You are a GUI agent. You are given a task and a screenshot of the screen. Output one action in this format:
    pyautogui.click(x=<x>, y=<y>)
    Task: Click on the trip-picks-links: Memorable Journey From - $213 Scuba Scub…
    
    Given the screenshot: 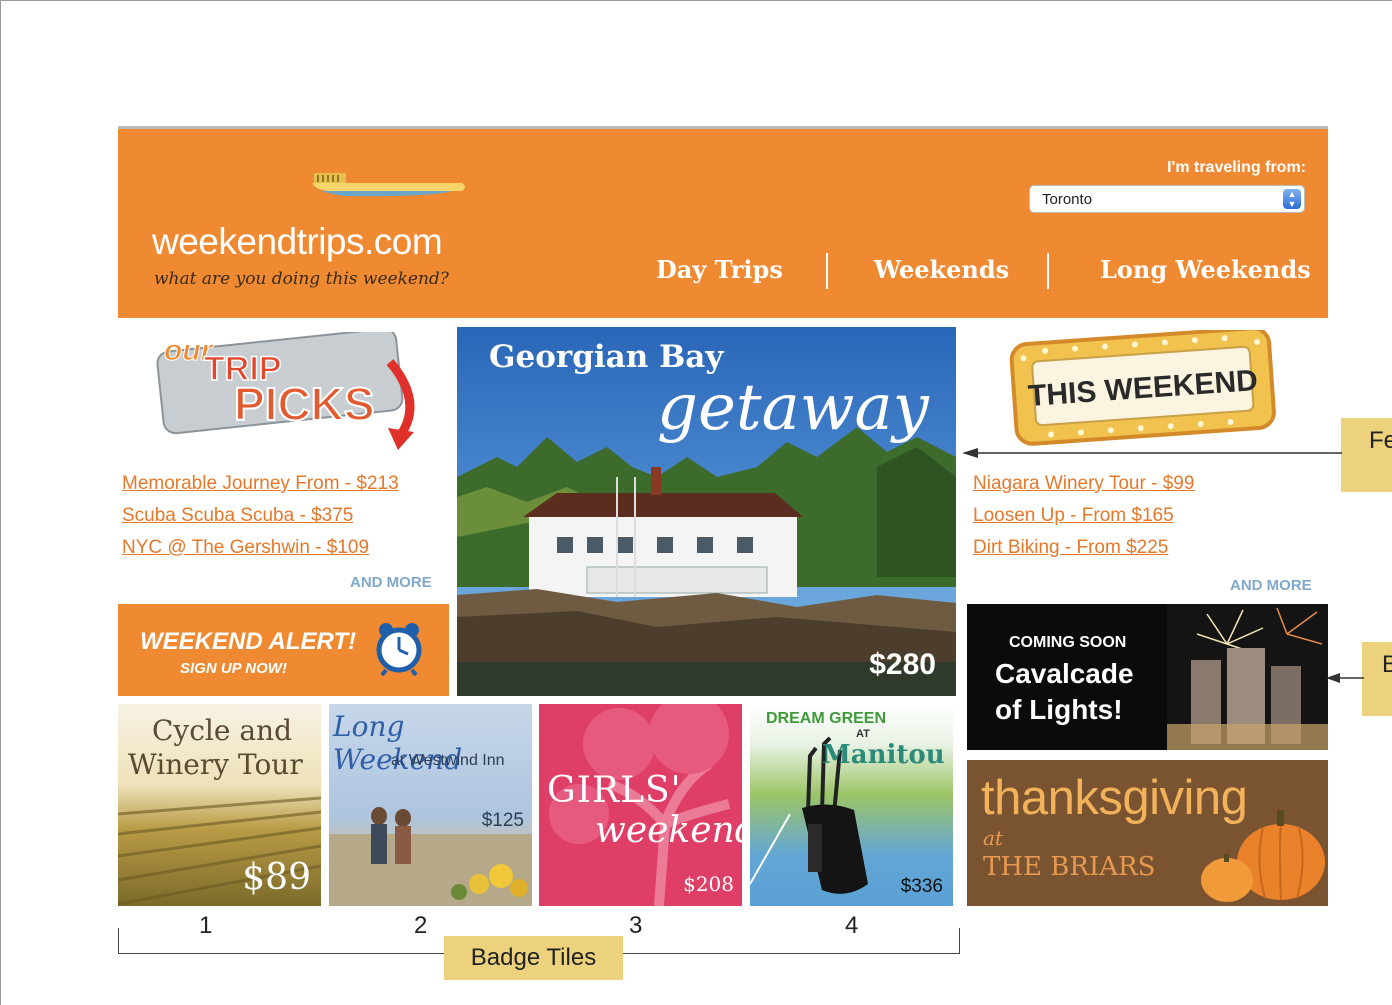 What is the action you would take?
    pyautogui.click(x=260, y=516)
    